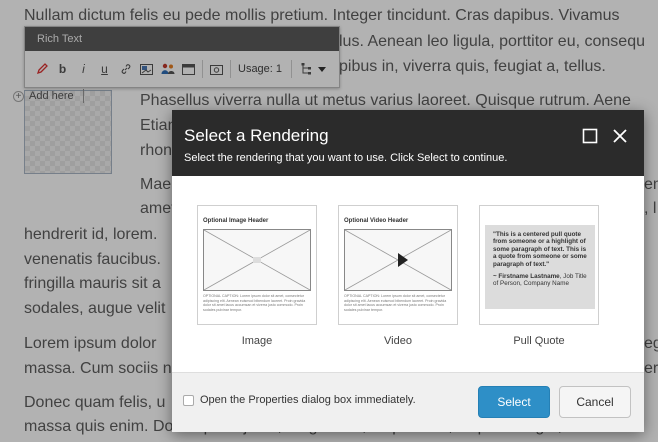  What do you see at coordinates (398, 341) in the screenshot?
I see `rendering-label: Video` at bounding box center [398, 341].